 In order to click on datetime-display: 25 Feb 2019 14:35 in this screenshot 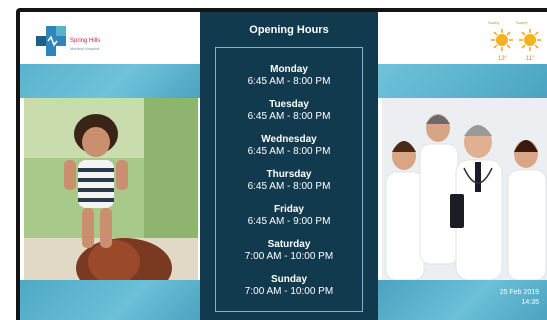, I will do `click(519, 298)`.